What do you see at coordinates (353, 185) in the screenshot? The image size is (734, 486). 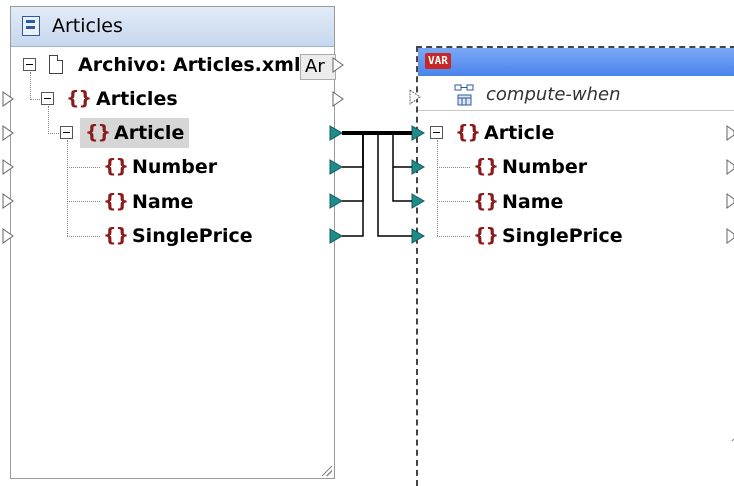 I see `wire-singleprice-left` at bounding box center [353, 185].